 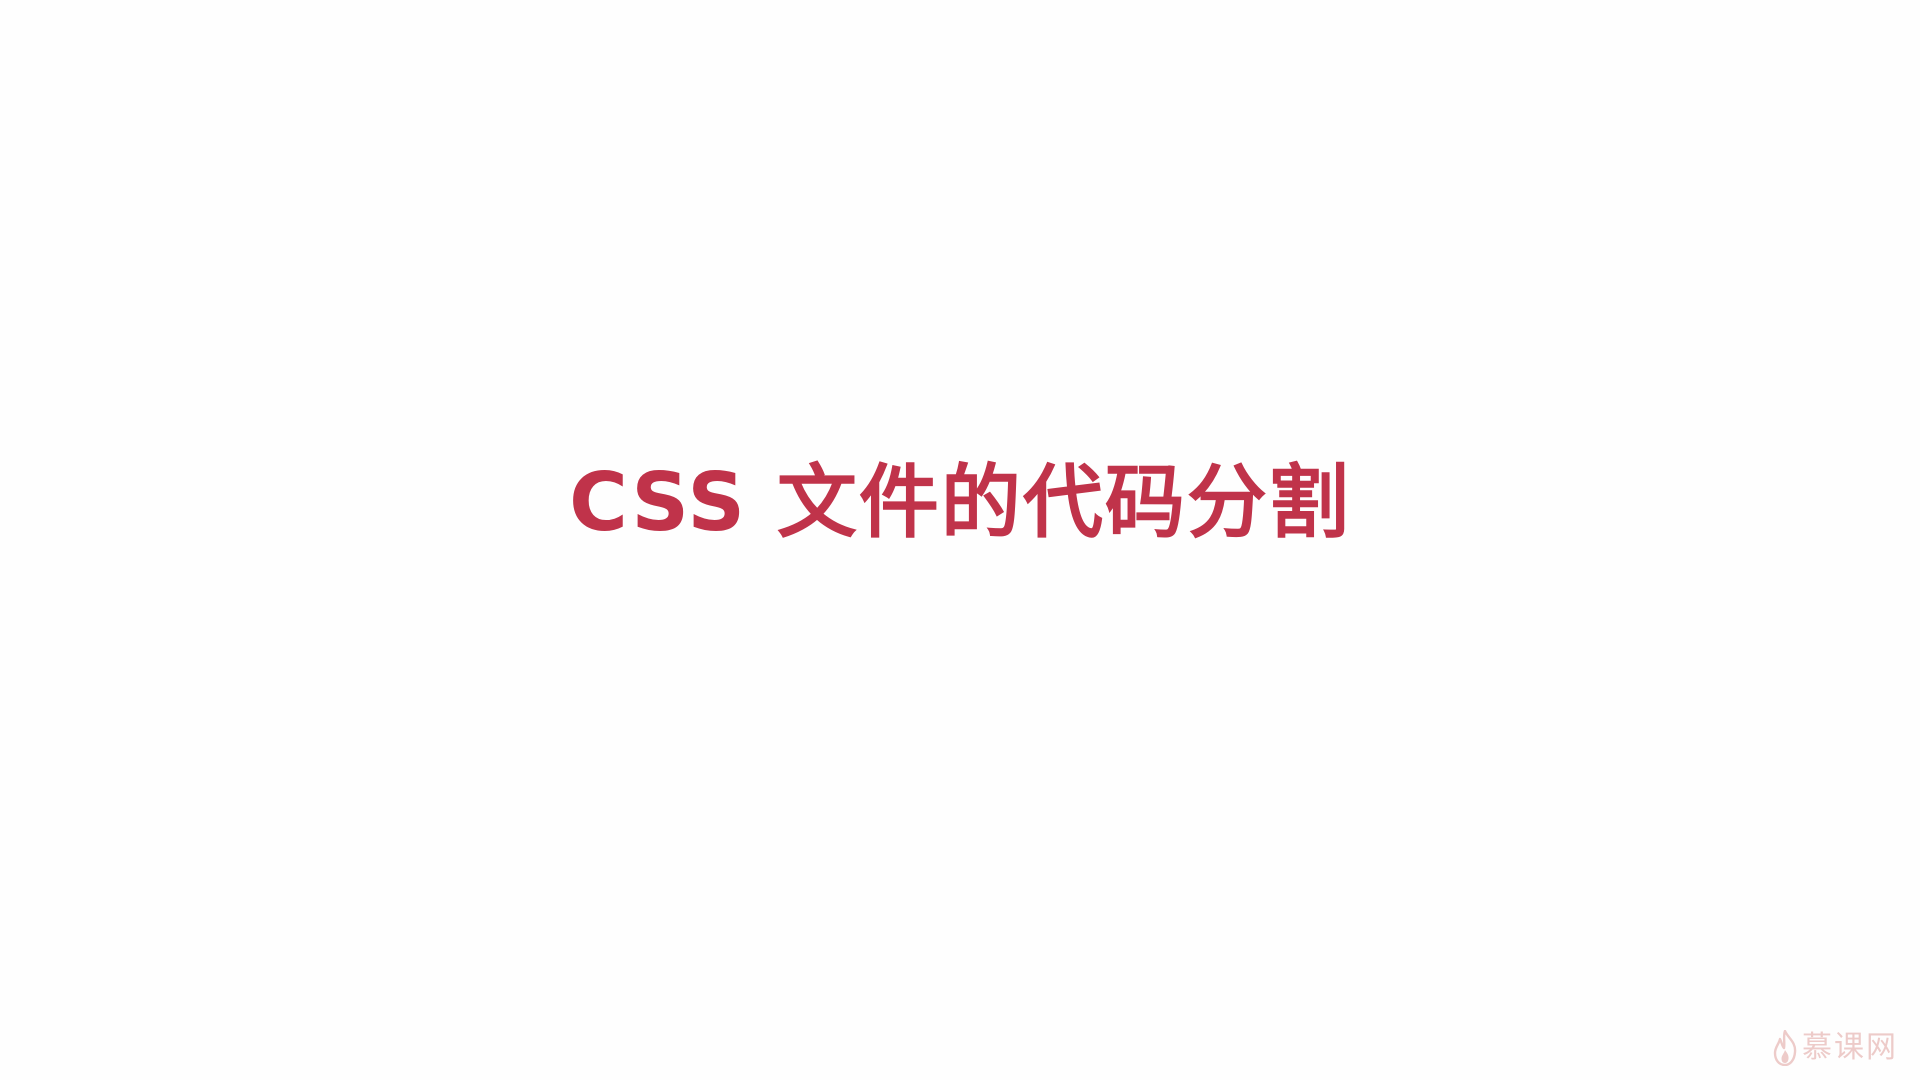 I want to click on watermark-text: 慕课网, so click(x=1850, y=1047).